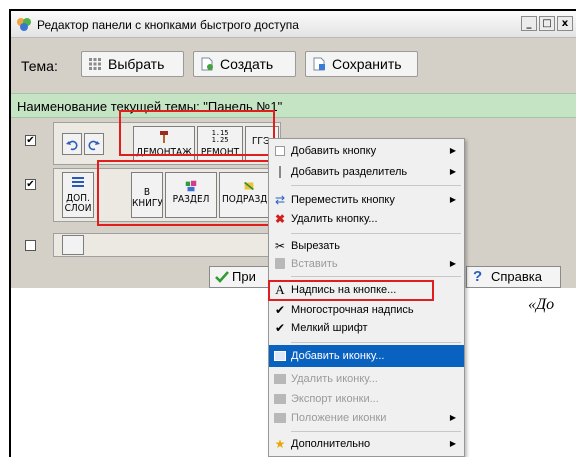 This screenshot has width=576, height=457. I want to click on app-icon, so click(24, 24).